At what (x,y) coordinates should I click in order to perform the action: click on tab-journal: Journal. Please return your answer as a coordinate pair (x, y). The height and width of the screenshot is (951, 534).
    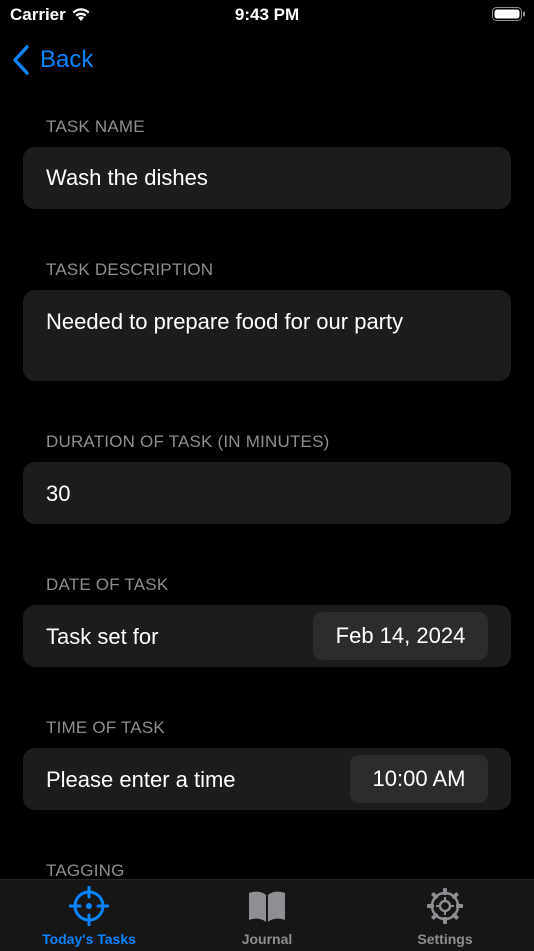
    Looking at the image, I should click on (267, 915).